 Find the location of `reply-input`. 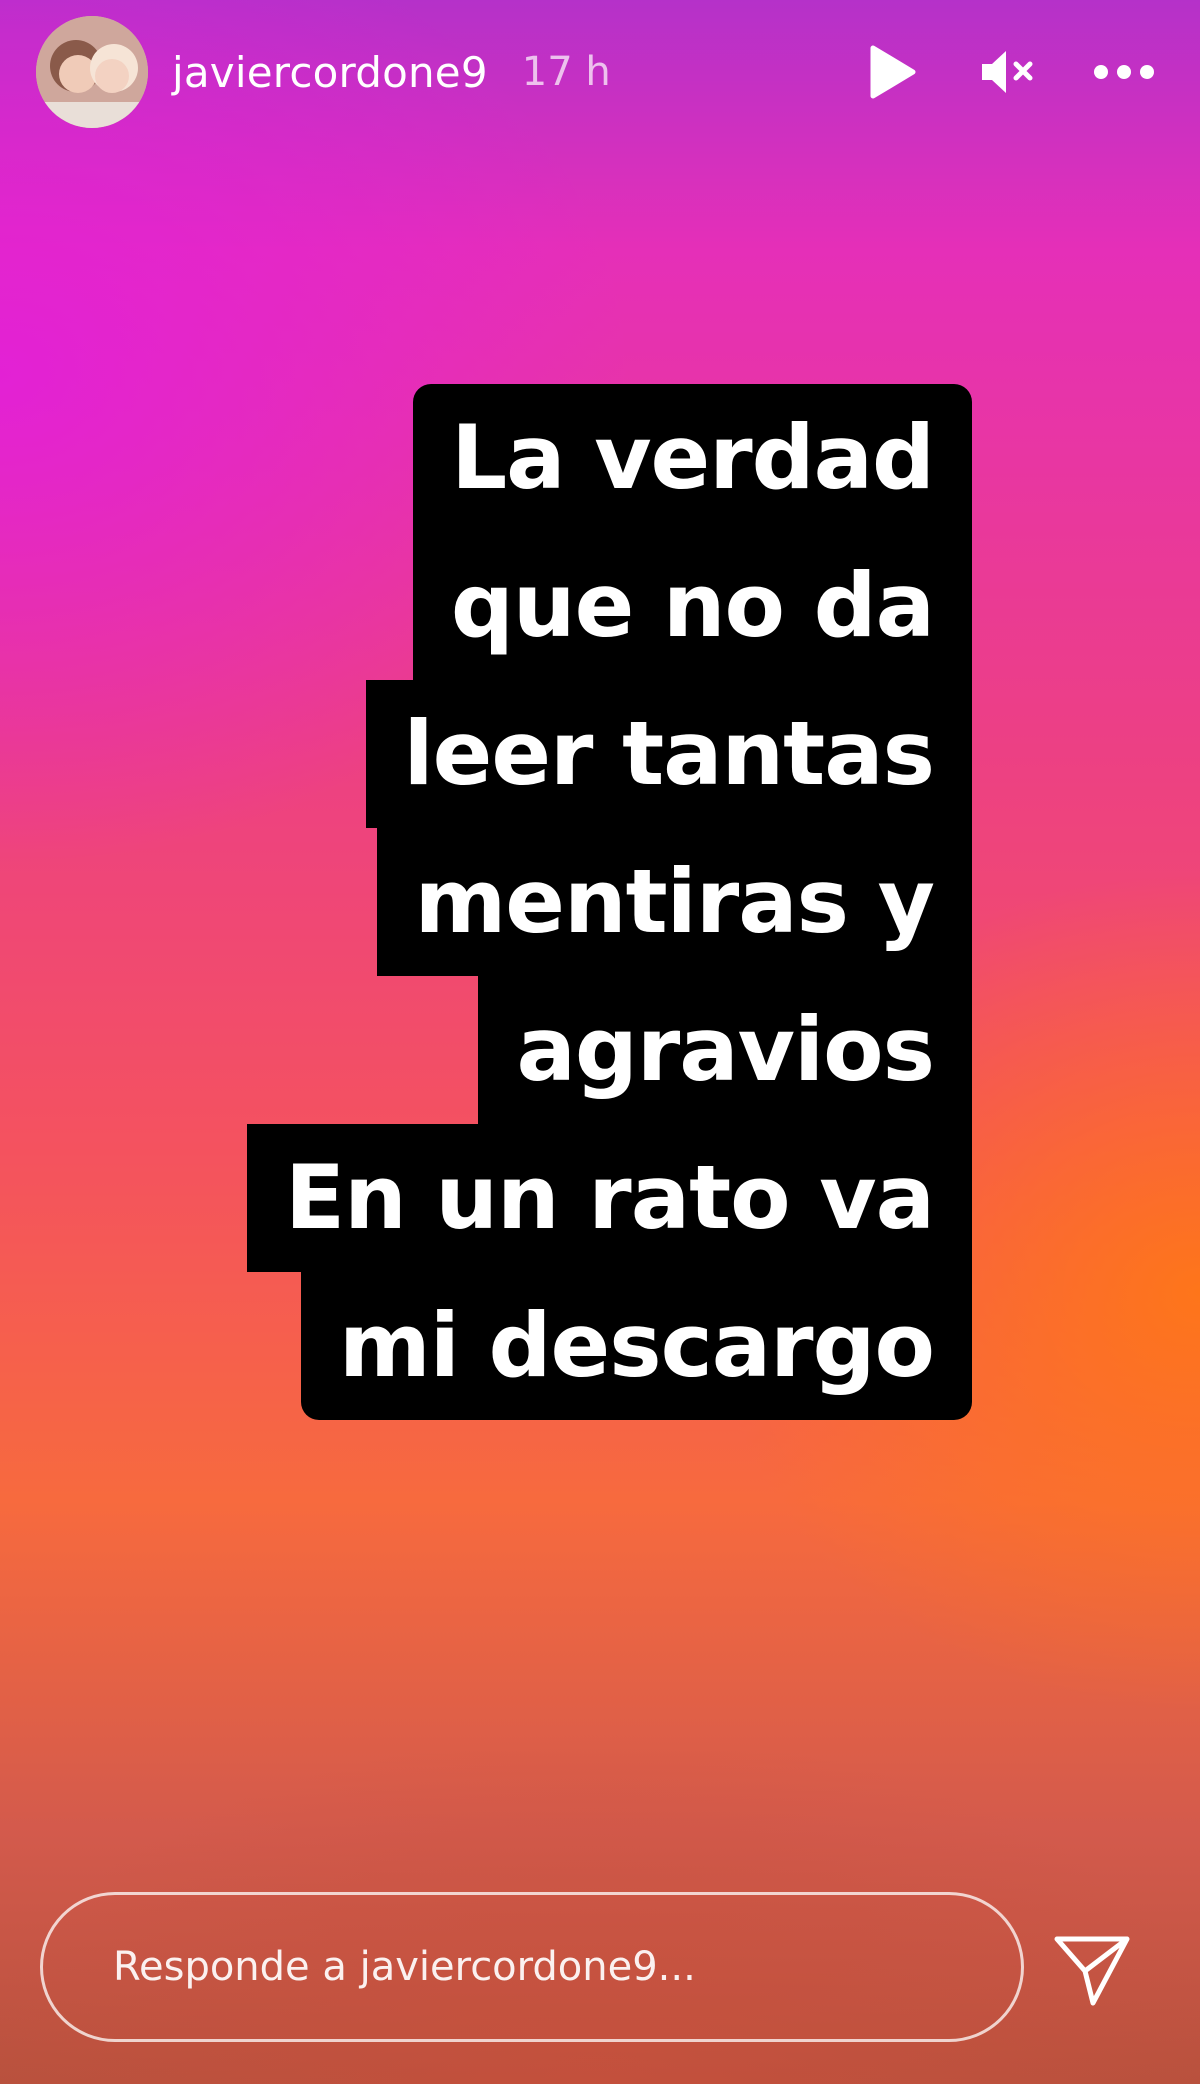

reply-input is located at coordinates (566, 1967).